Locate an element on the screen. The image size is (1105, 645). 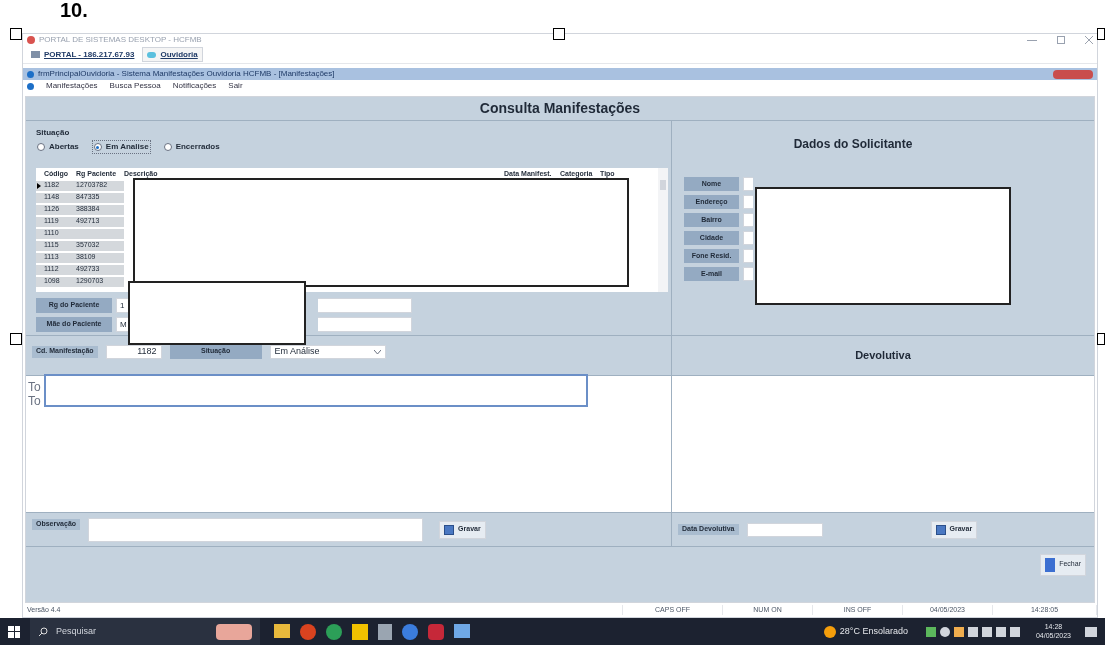
radio-button: Em Analise is located at coordinates (121, 147).